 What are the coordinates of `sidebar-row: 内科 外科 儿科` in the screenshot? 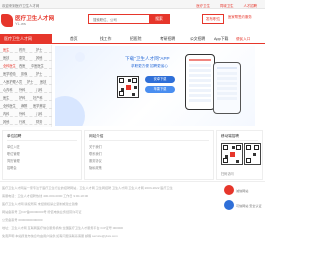 It's located at (26, 113).